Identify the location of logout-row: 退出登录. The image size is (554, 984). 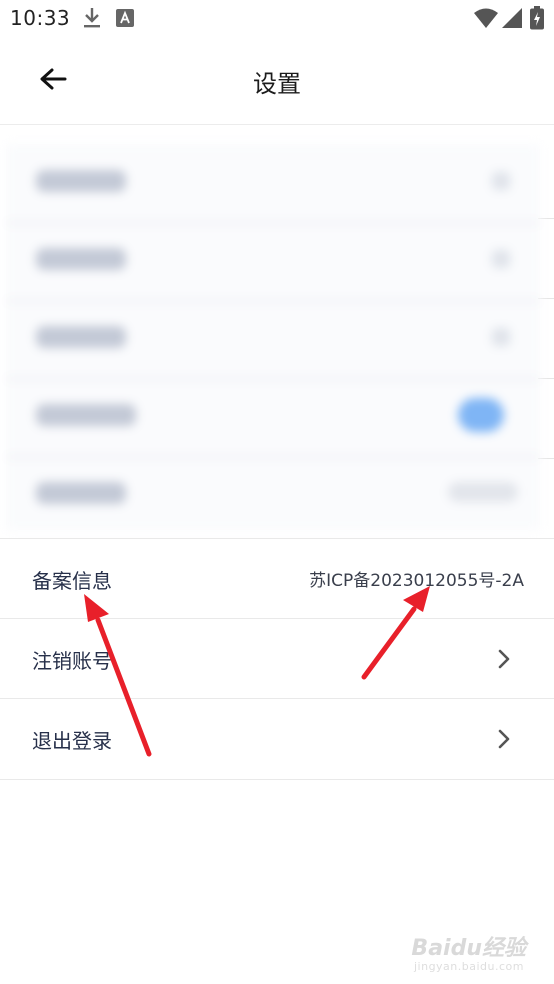
(277, 739).